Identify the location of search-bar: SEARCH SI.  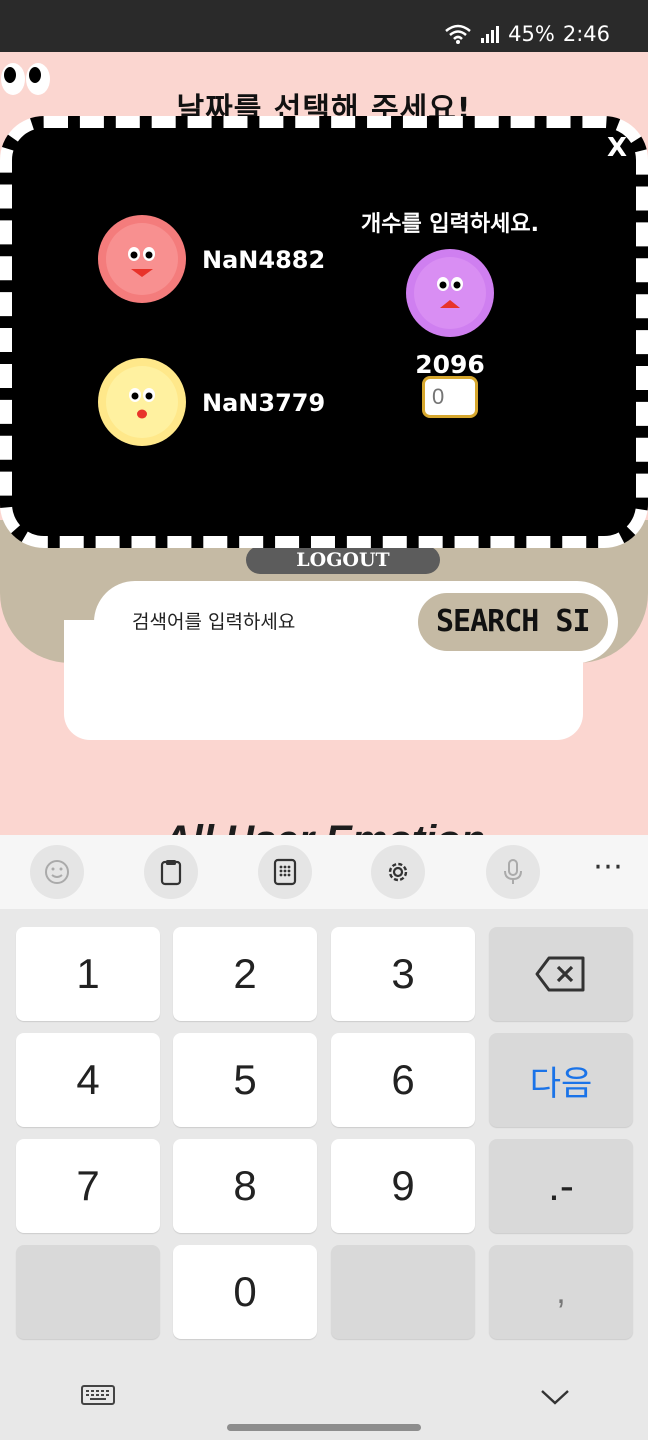
(356, 622).